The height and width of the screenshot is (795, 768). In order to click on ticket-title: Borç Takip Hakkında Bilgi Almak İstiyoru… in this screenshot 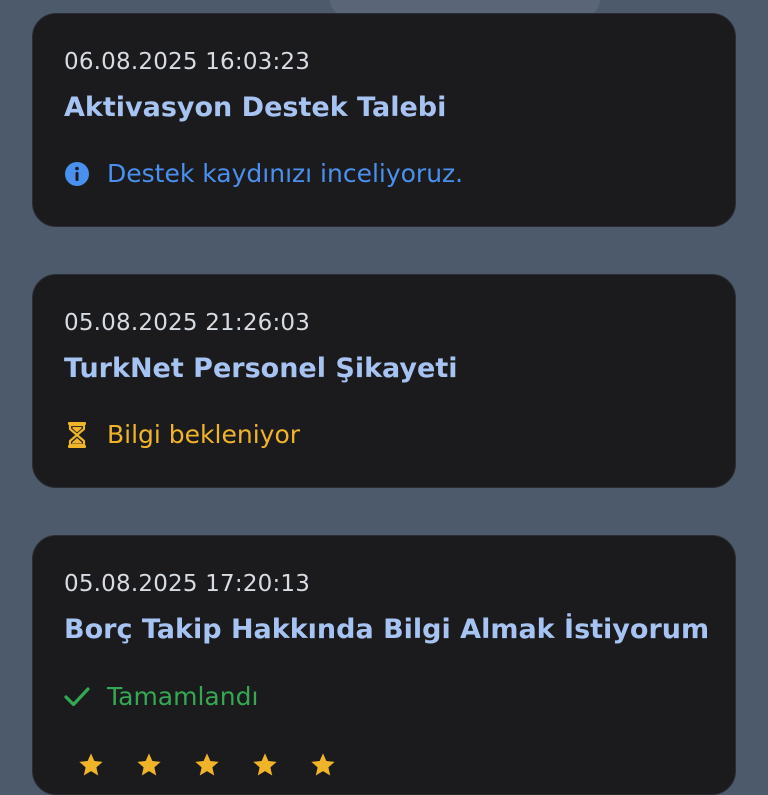, I will do `click(387, 629)`.